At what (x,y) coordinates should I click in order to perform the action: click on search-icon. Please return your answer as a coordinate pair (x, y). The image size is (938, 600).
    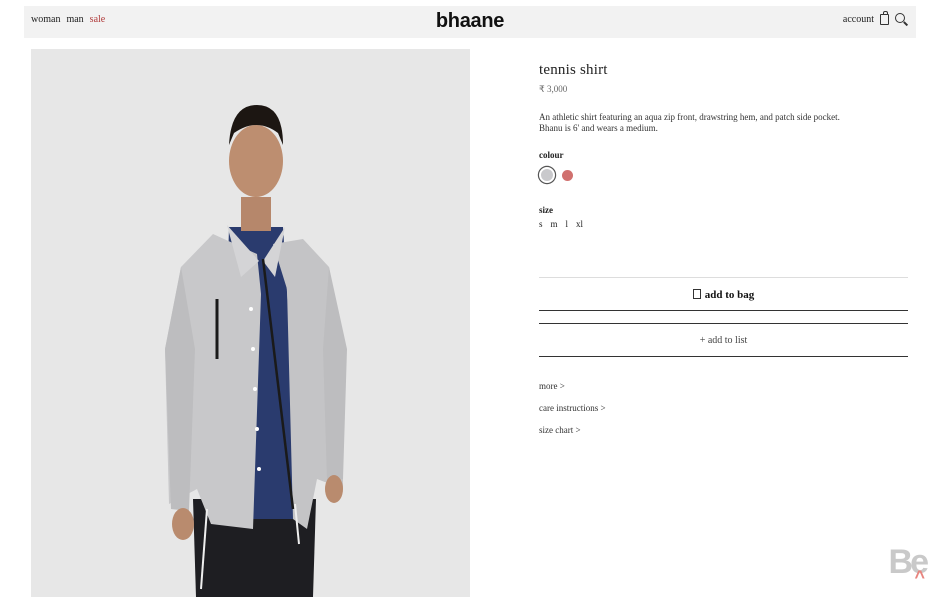
    Looking at the image, I should click on (901, 19).